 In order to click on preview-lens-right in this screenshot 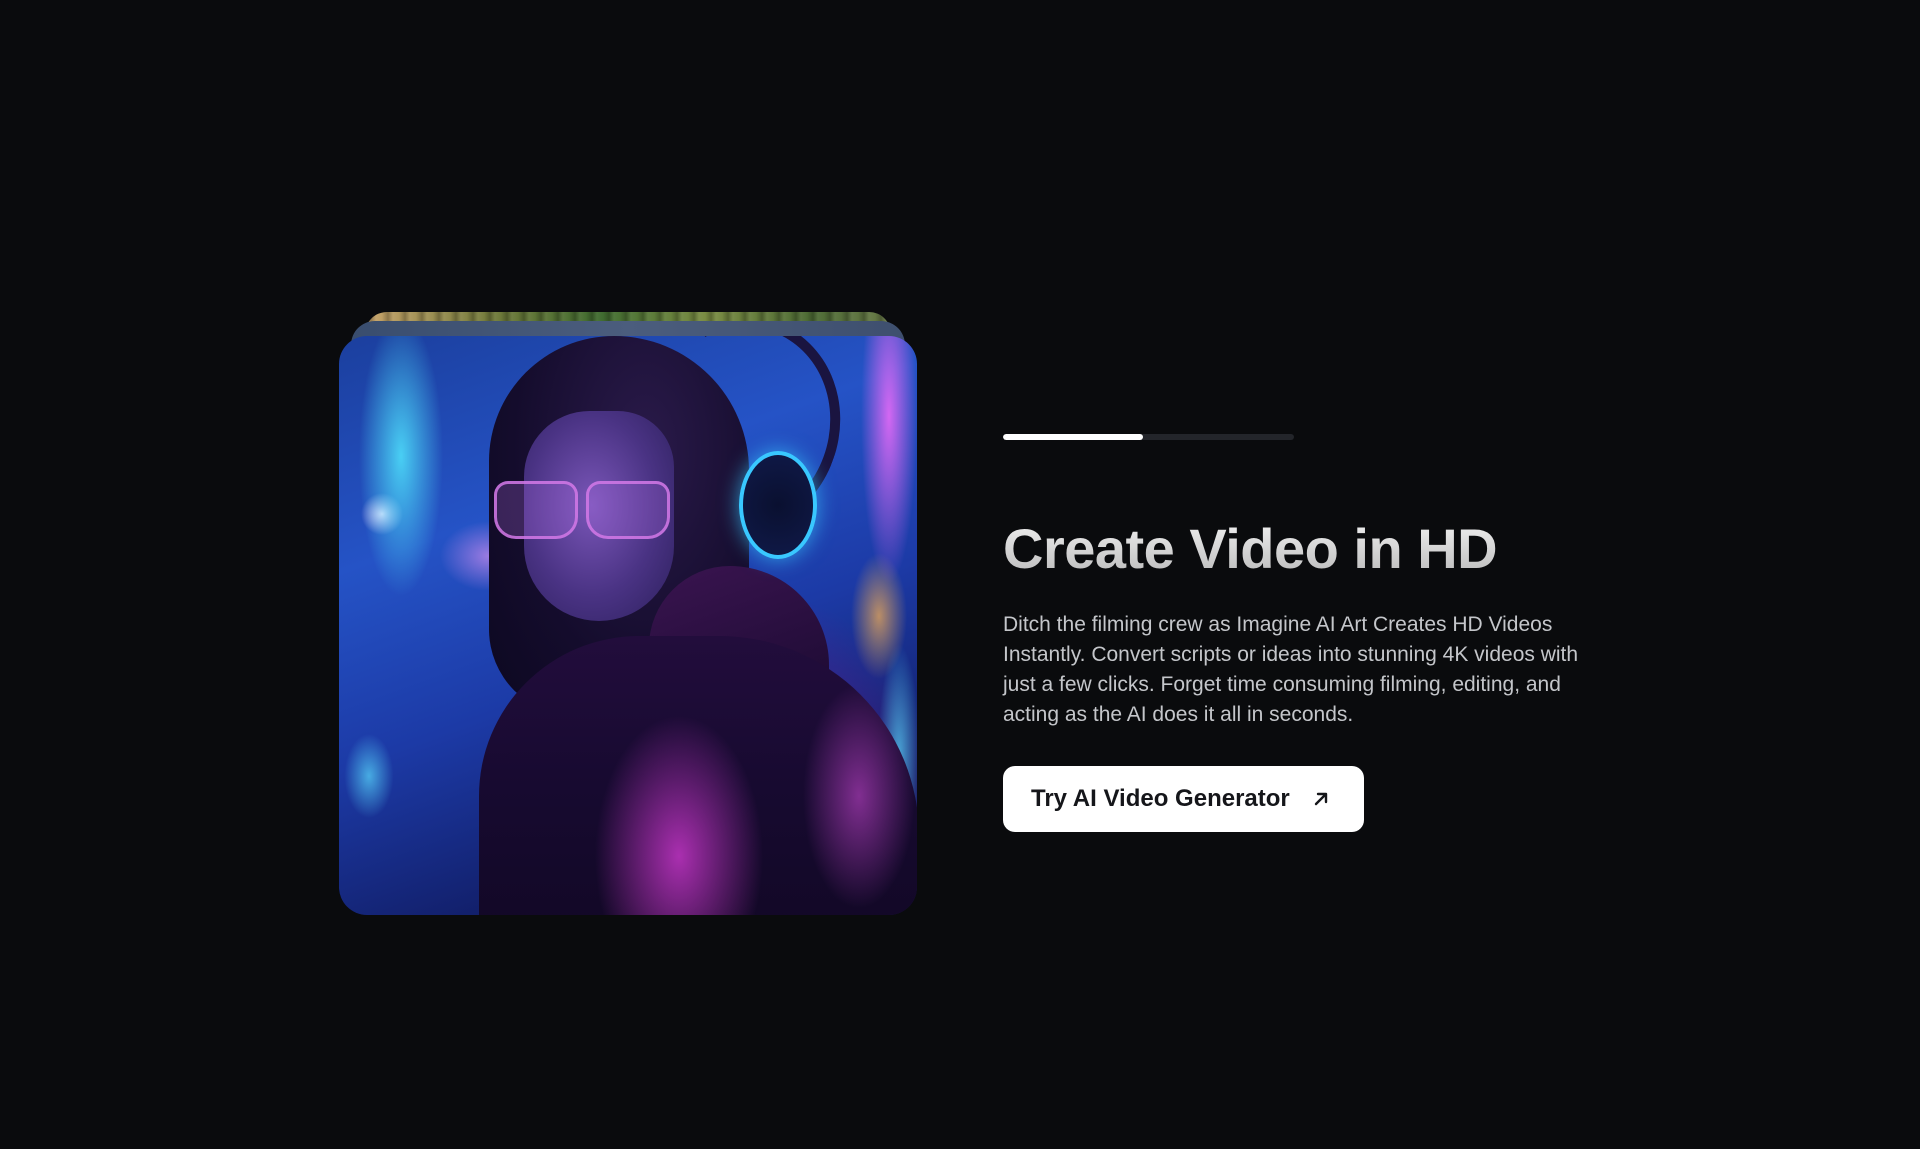, I will do `click(628, 510)`.